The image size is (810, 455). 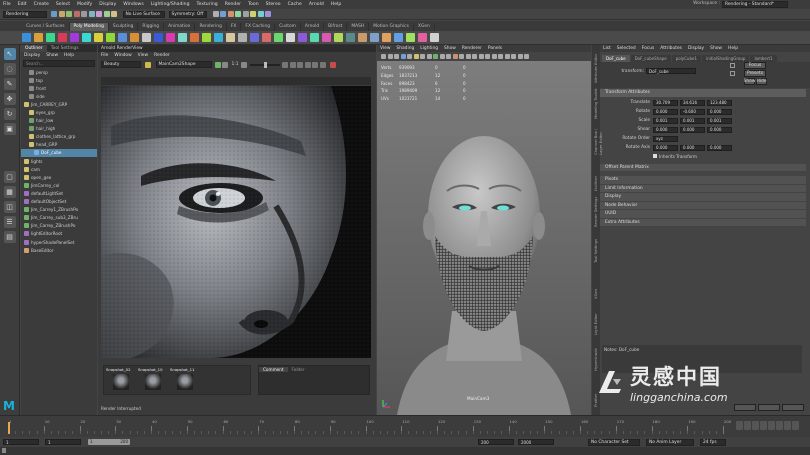 What do you see at coordinates (450, 48) in the screenshot?
I see `viewport-menu-show: Show` at bounding box center [450, 48].